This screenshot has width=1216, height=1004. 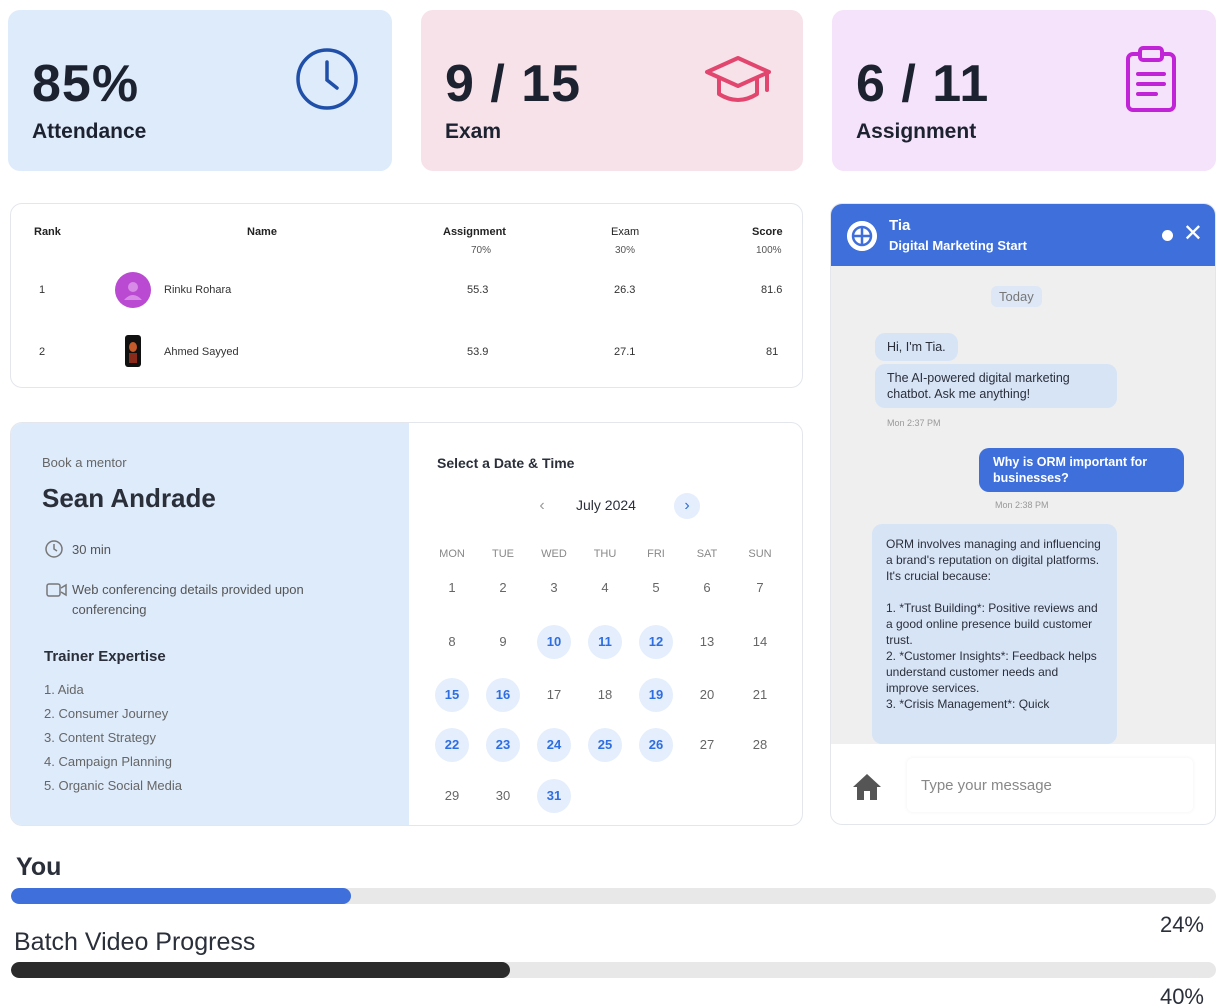 I want to click on row-score: 81.6, so click(x=772, y=290).